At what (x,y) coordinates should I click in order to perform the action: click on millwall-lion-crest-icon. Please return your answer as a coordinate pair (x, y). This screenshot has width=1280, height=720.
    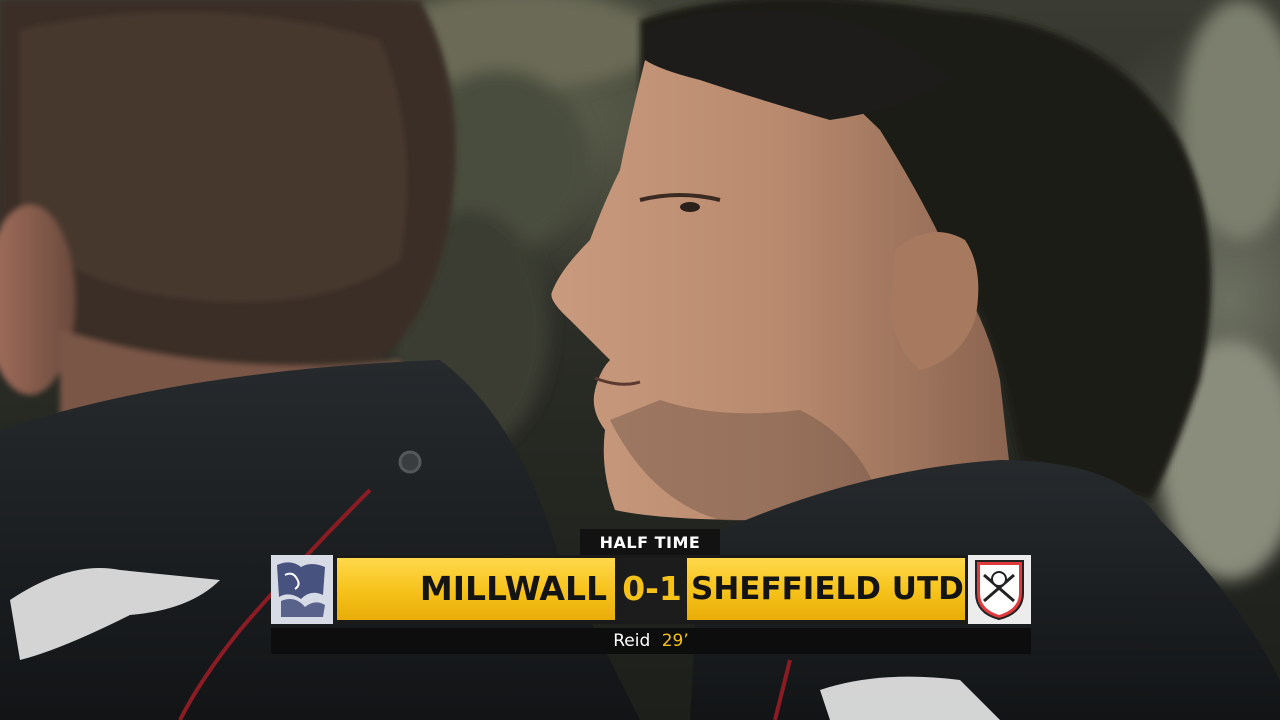
    Looking at the image, I should click on (302, 589).